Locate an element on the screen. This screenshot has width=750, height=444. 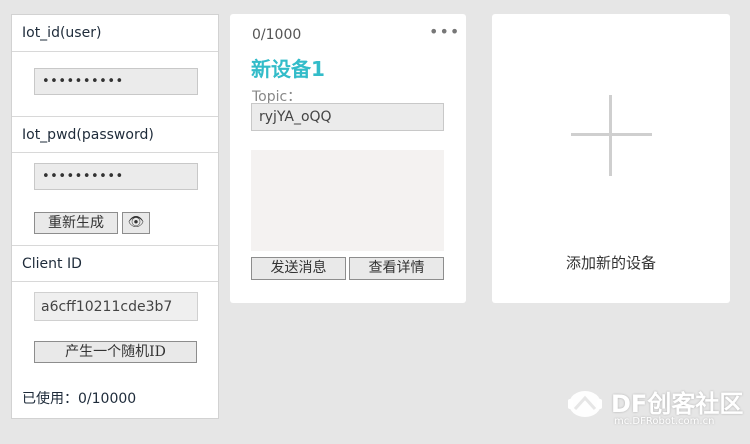
message-count: 0/1000 is located at coordinates (277, 35).